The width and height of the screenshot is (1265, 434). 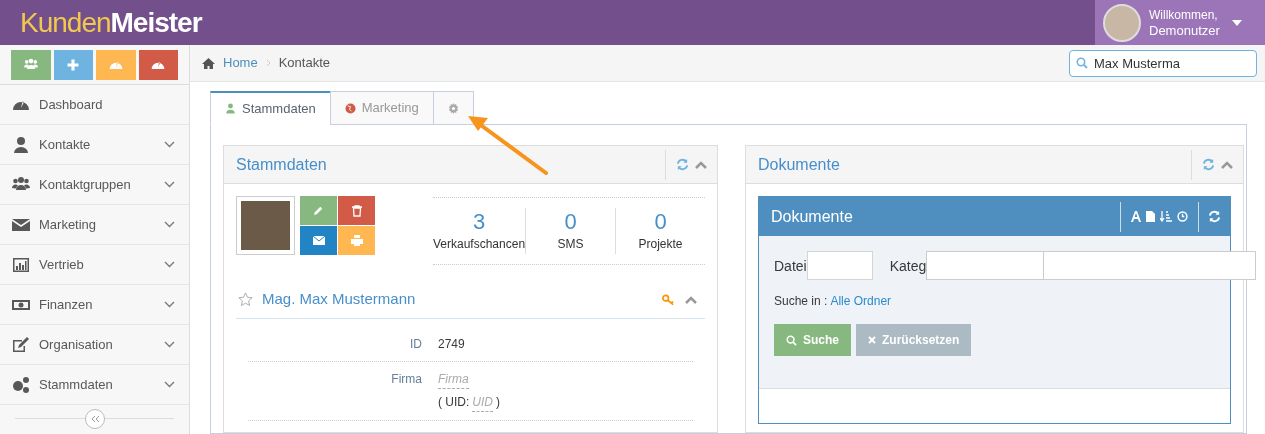 I want to click on stat-label: Projekte, so click(x=660, y=244).